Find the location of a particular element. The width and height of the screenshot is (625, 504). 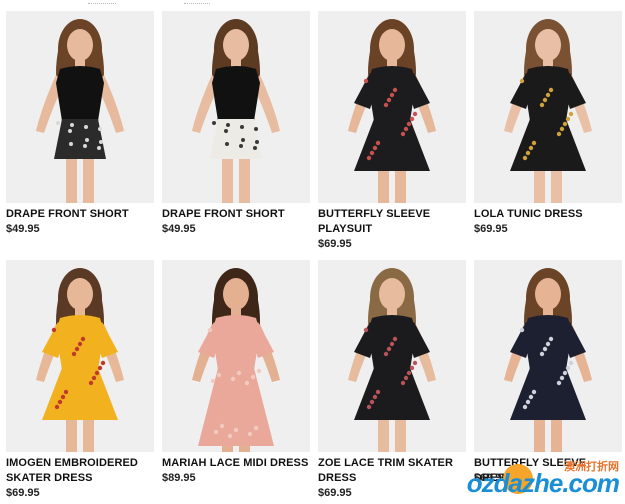

product-name: IMOGEN EMBROIDERED SKATER DRESS is located at coordinates (81, 471).